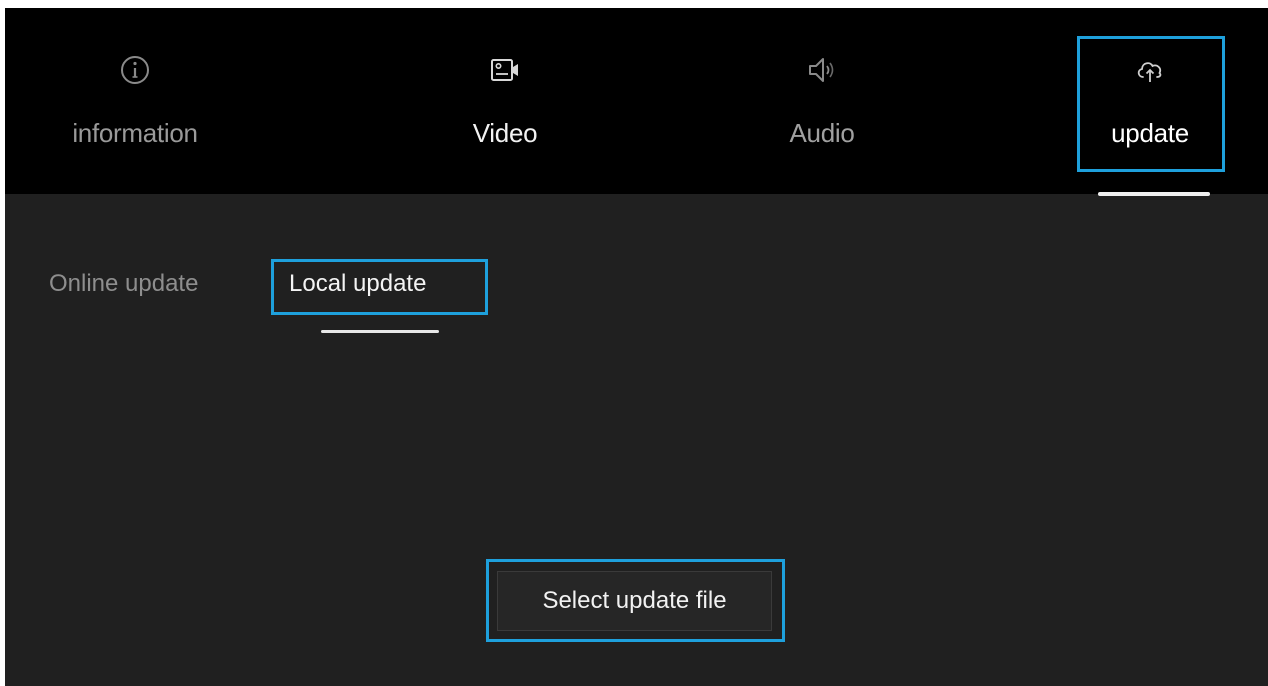 The width and height of the screenshot is (1268, 686). I want to click on tab-video-label: Video, so click(505, 133).